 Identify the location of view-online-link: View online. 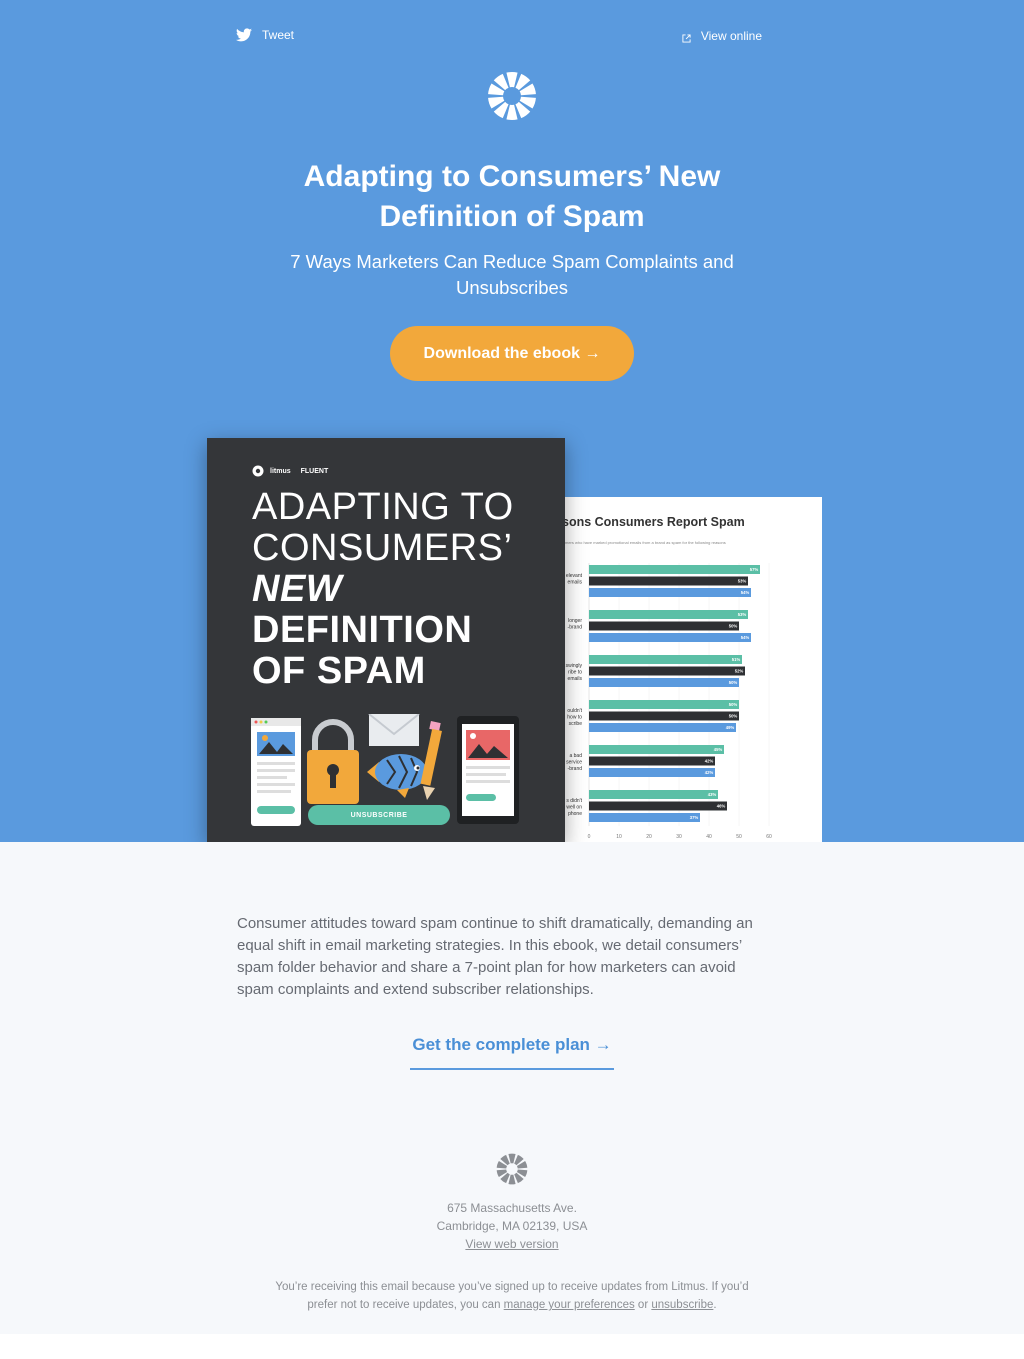
(722, 35).